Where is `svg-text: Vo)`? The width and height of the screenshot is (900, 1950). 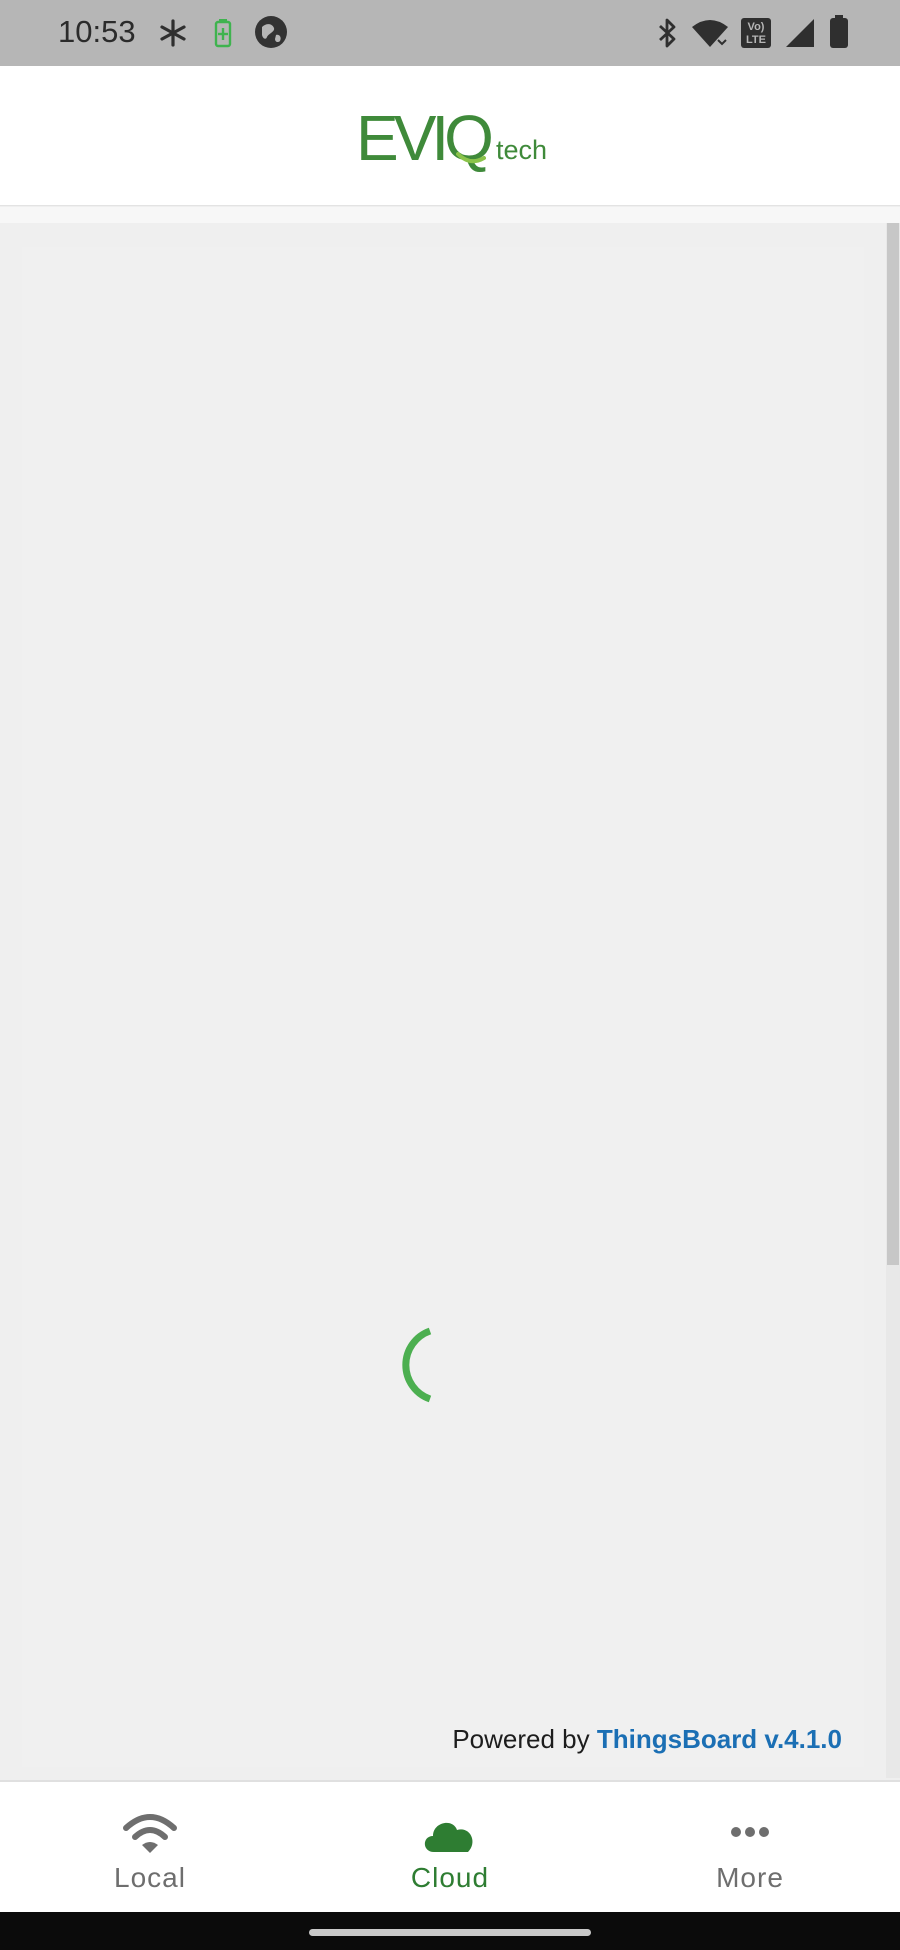
svg-text: Vo) is located at coordinates (756, 27).